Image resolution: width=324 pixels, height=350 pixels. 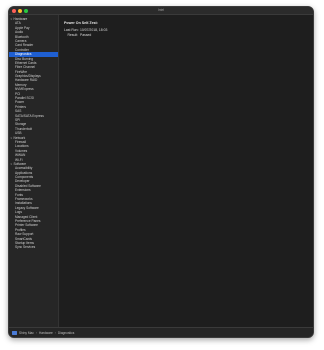 I want to click on detail-key: Result:, so click(x=72, y=34).